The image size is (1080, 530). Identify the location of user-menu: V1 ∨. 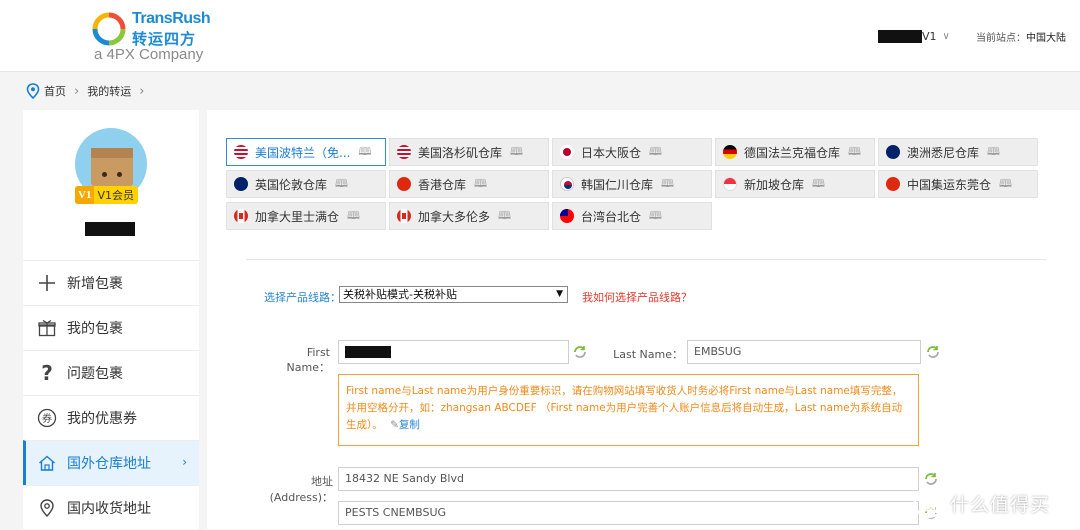
(914, 36).